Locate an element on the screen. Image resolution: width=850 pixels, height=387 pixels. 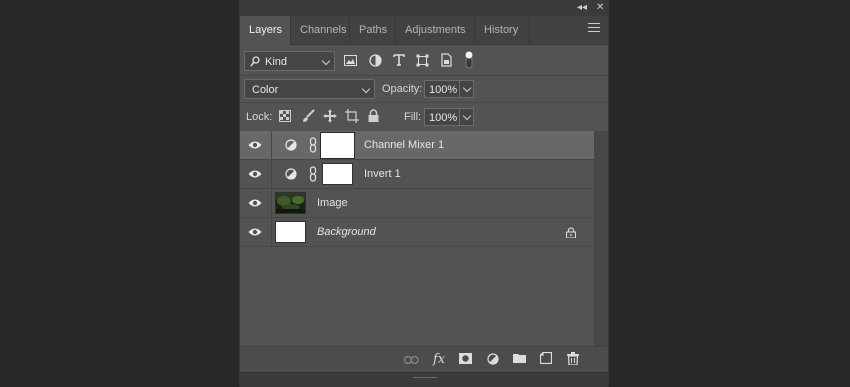
filter-toggle-icon is located at coordinates (469, 60).